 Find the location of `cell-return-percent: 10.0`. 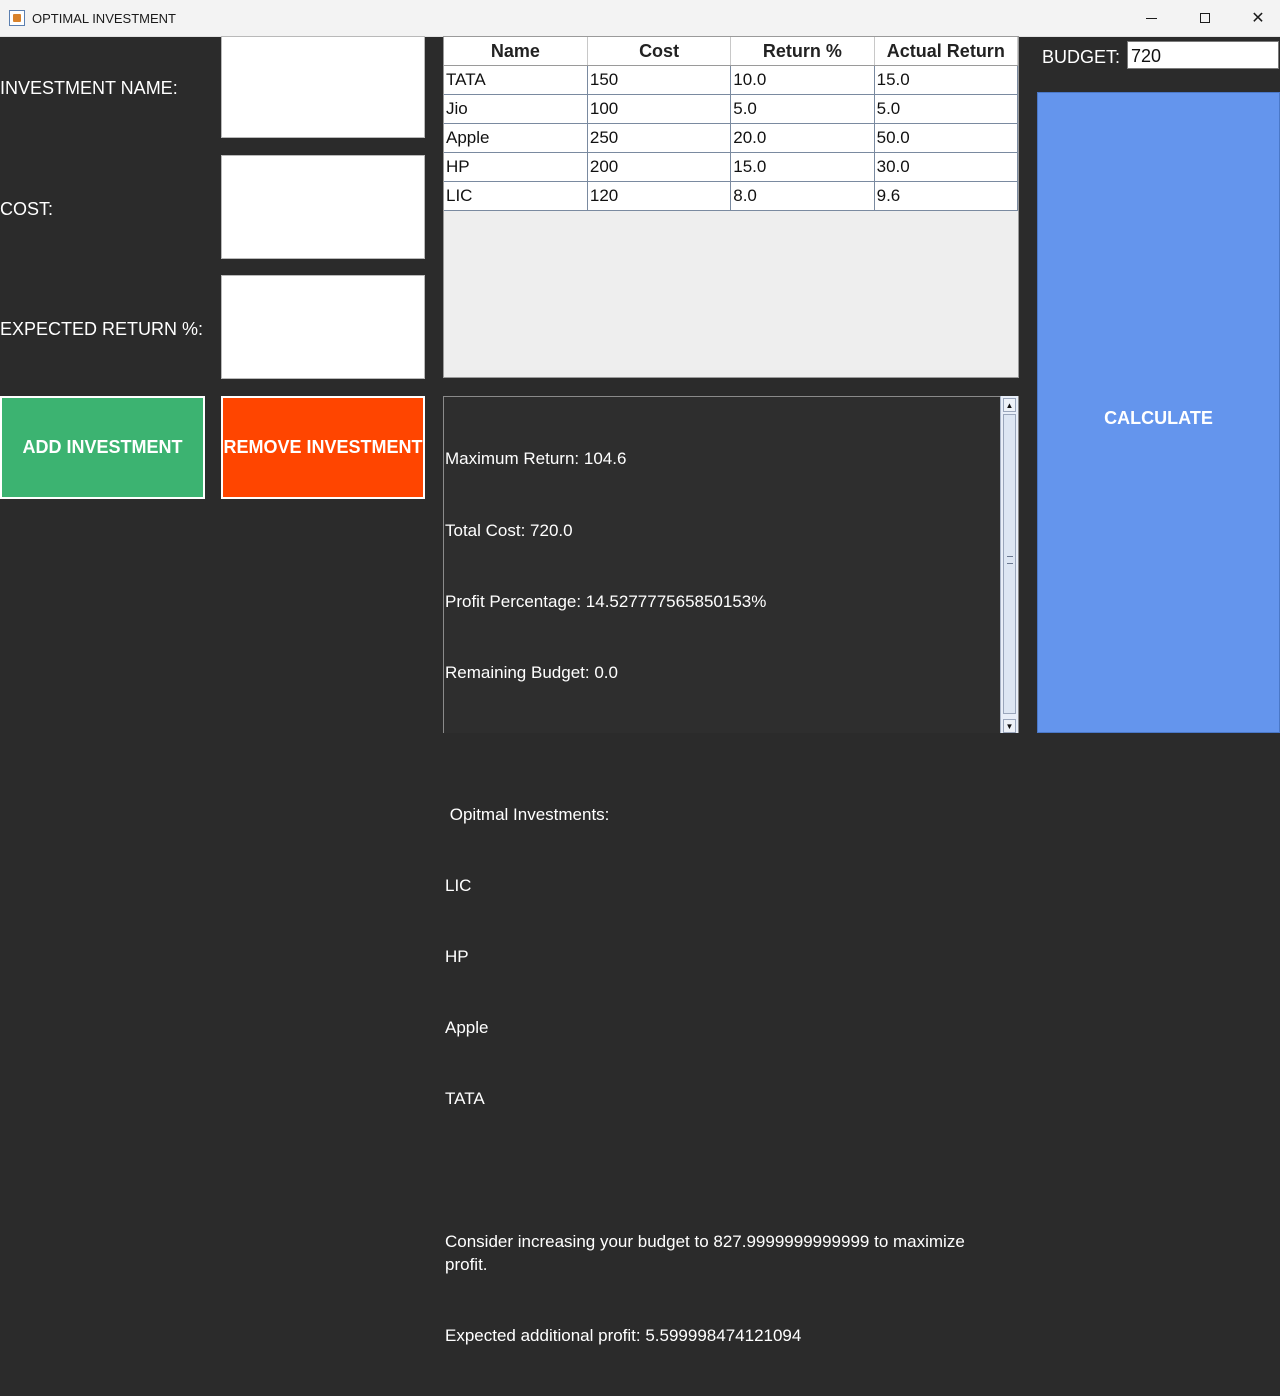

cell-return-percent: 10.0 is located at coordinates (802, 80).